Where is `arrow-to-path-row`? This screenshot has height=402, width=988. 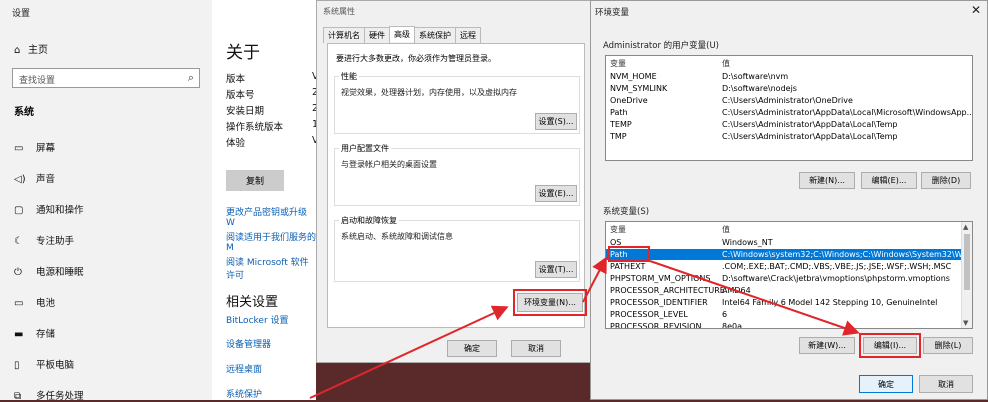 arrow-to-path-row is located at coordinates (594, 279).